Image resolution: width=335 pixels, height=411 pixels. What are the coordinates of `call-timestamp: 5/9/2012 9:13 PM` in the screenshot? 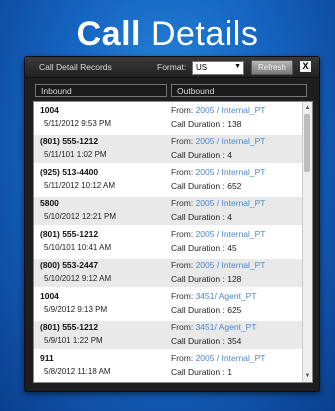 It's located at (76, 309).